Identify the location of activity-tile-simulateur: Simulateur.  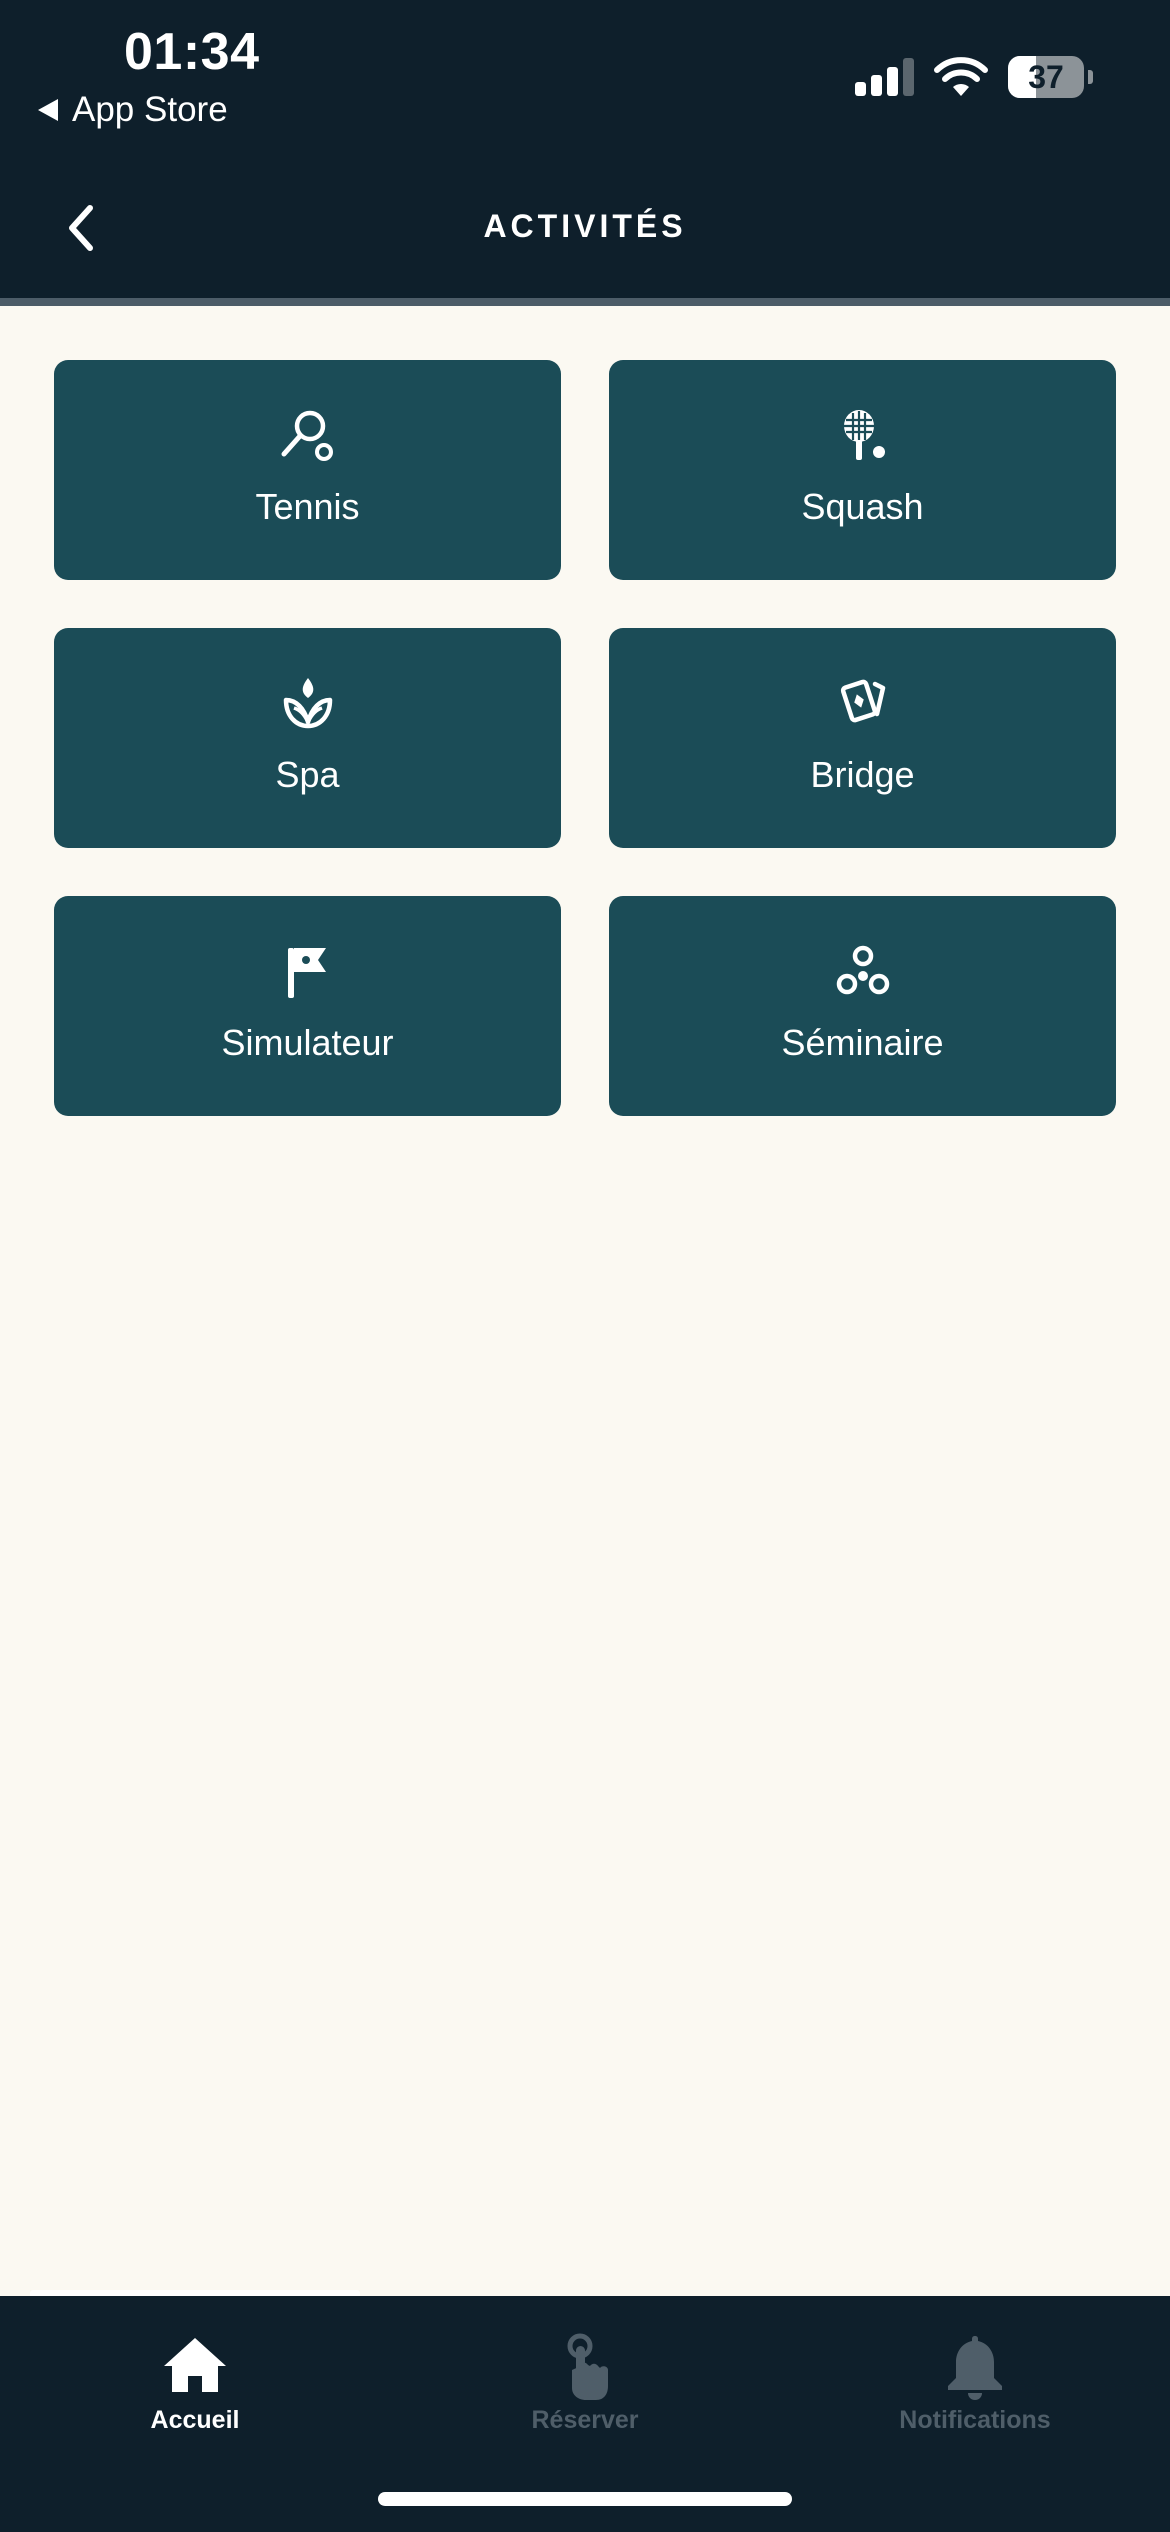
(307, 1006).